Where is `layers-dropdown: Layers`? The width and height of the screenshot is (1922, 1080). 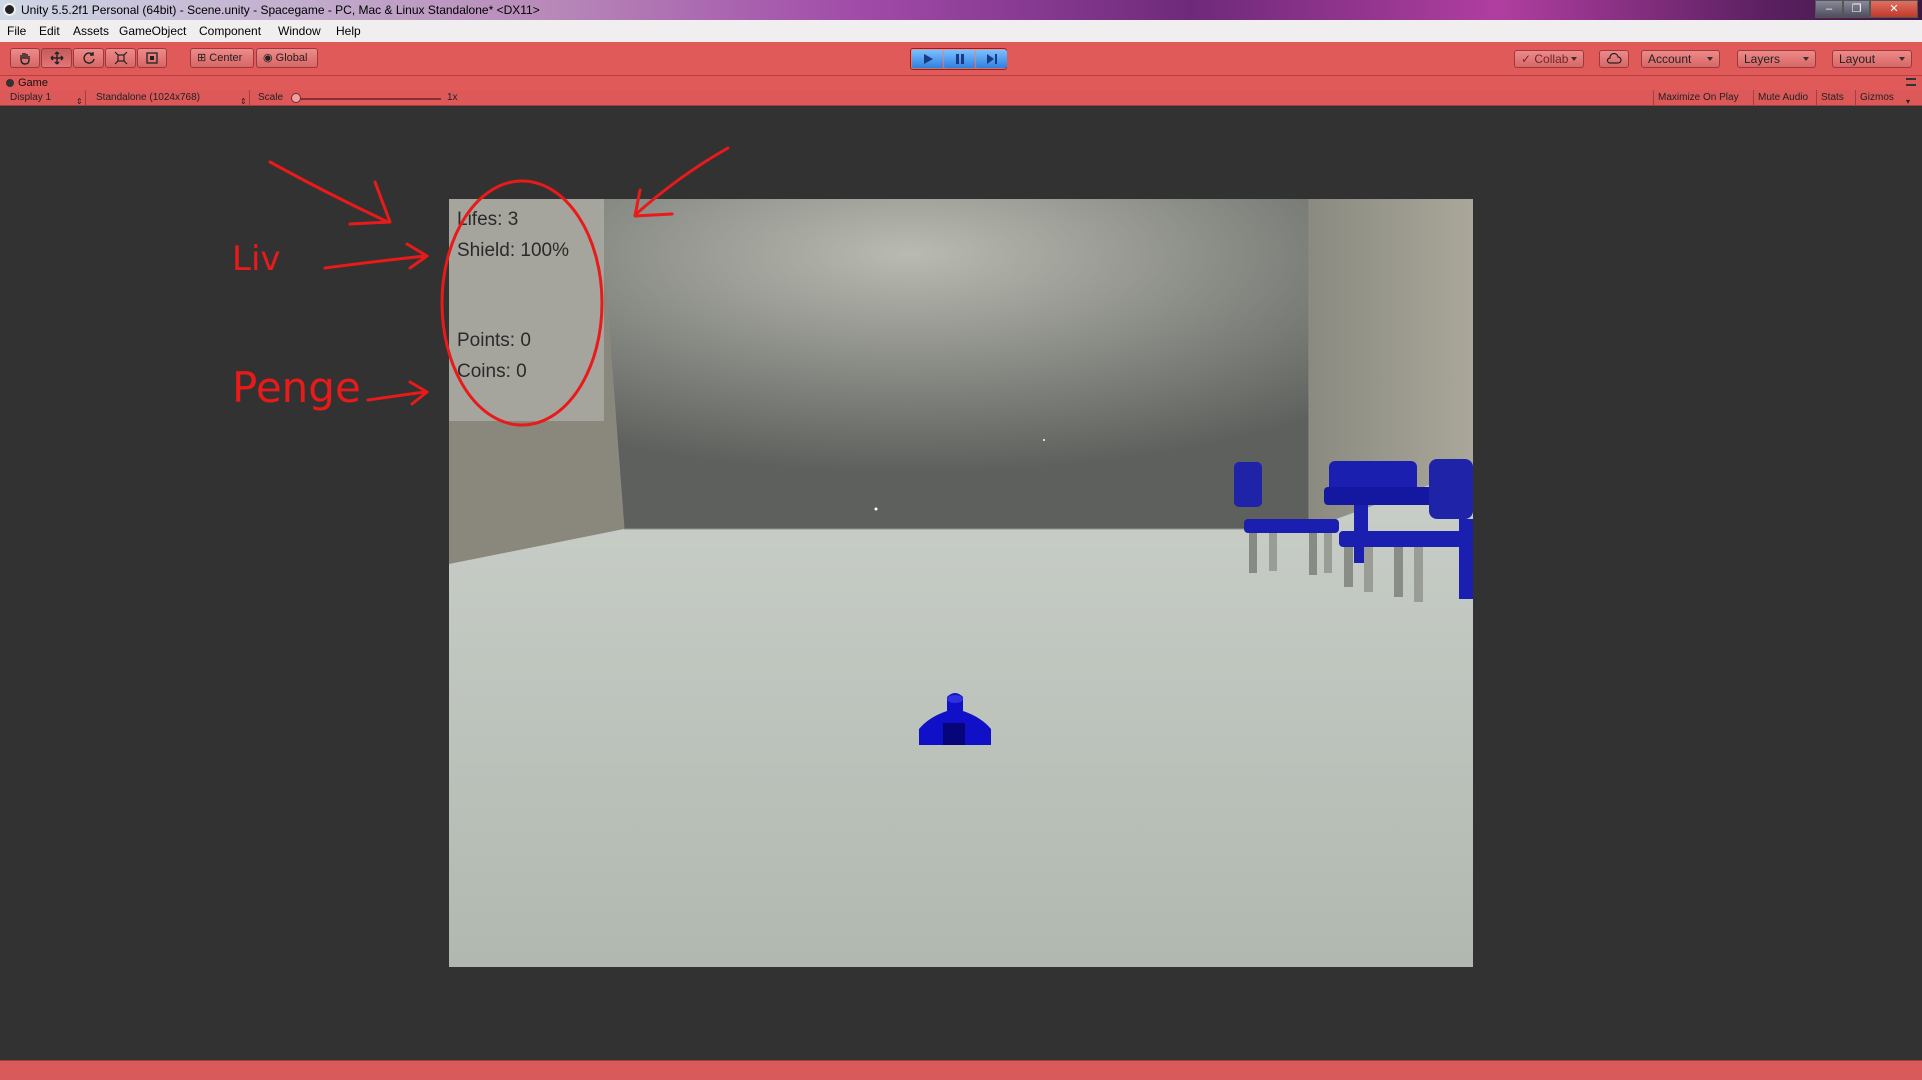 layers-dropdown: Layers is located at coordinates (1776, 59).